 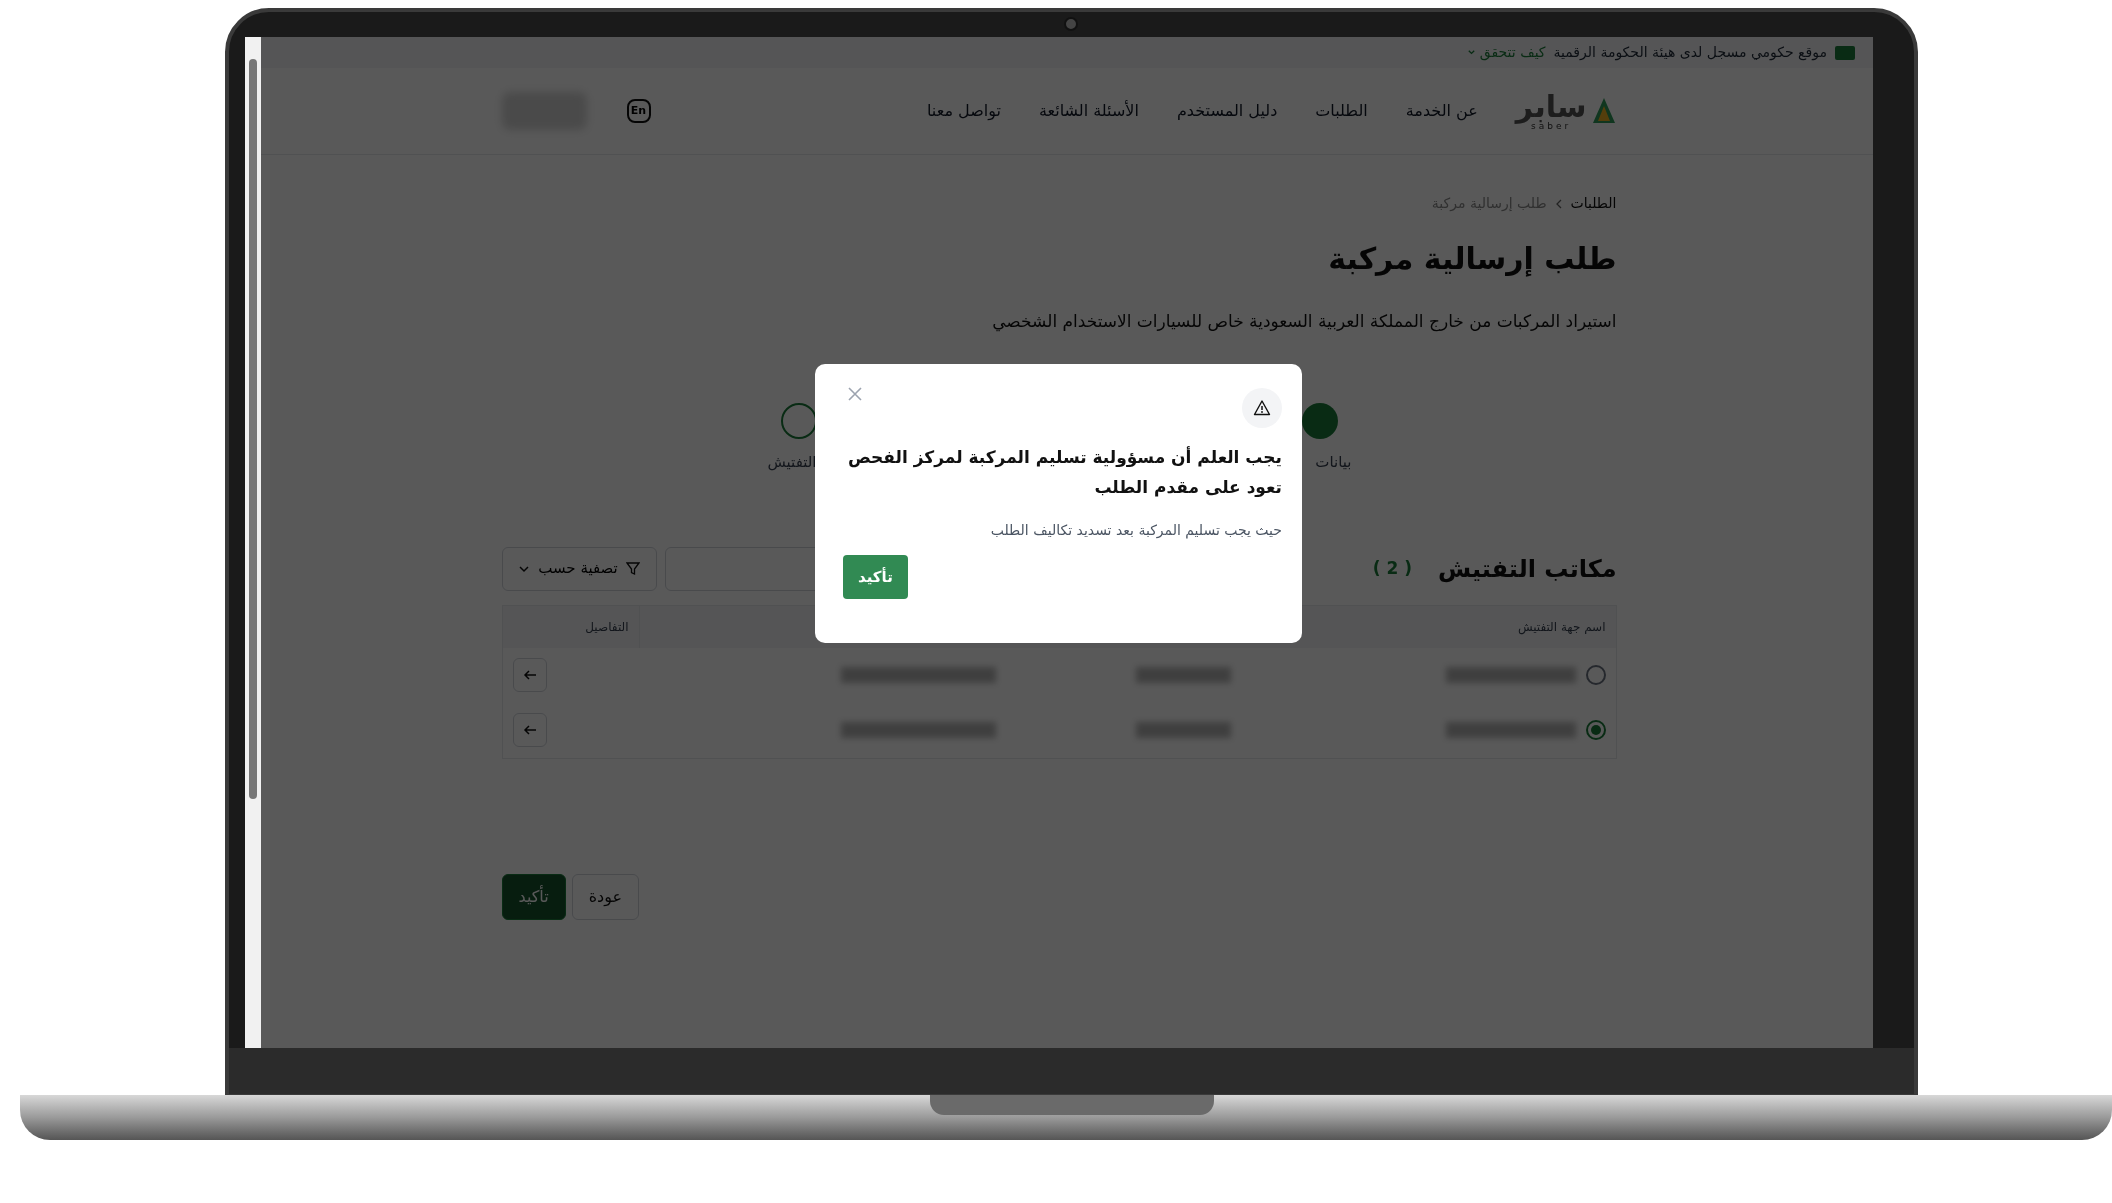 What do you see at coordinates (571, 626) in the screenshot?
I see `column-header: التفاصيل` at bounding box center [571, 626].